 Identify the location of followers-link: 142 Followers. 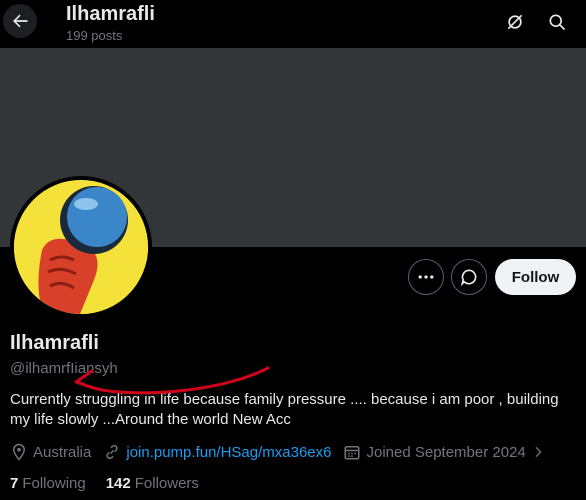
(152, 483).